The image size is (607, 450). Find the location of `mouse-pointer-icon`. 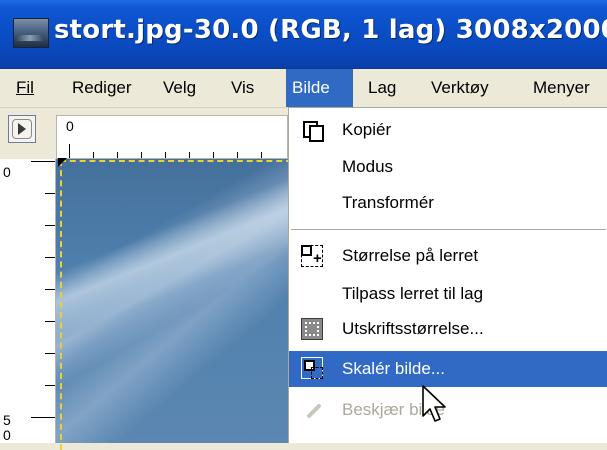

mouse-pointer-icon is located at coordinates (434, 403).